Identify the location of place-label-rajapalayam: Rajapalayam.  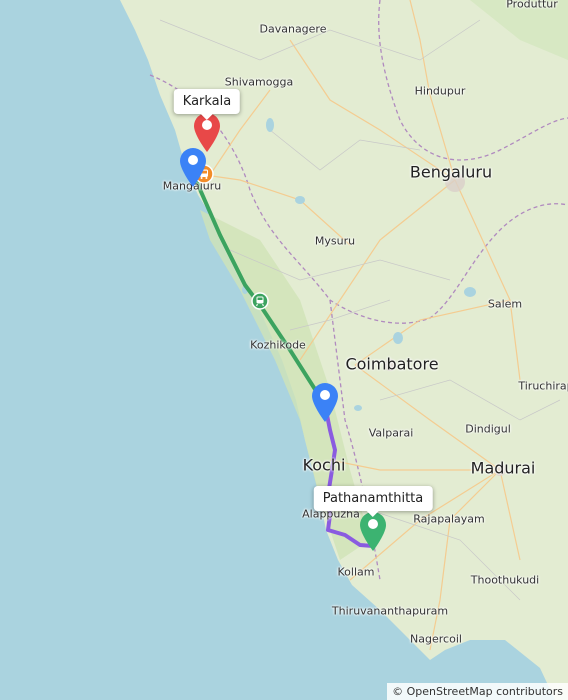
(449, 519).